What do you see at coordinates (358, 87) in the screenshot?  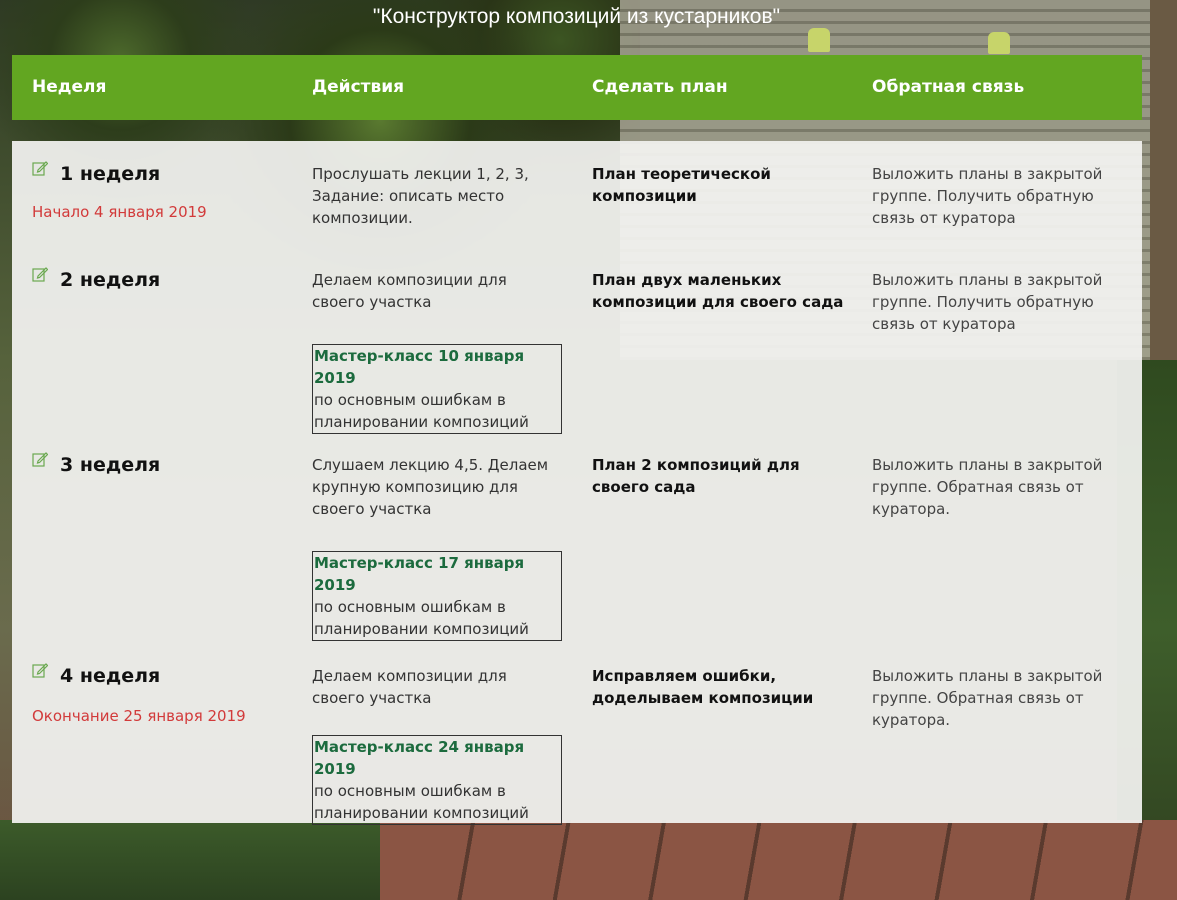 I see `header-actions: Действия` at bounding box center [358, 87].